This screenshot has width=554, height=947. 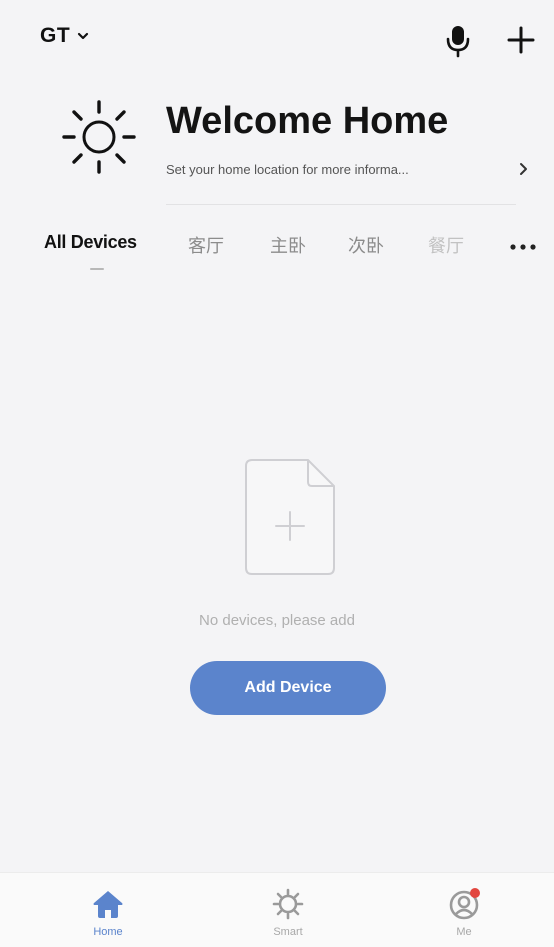 I want to click on nav-me-label: Me, so click(x=464, y=932).